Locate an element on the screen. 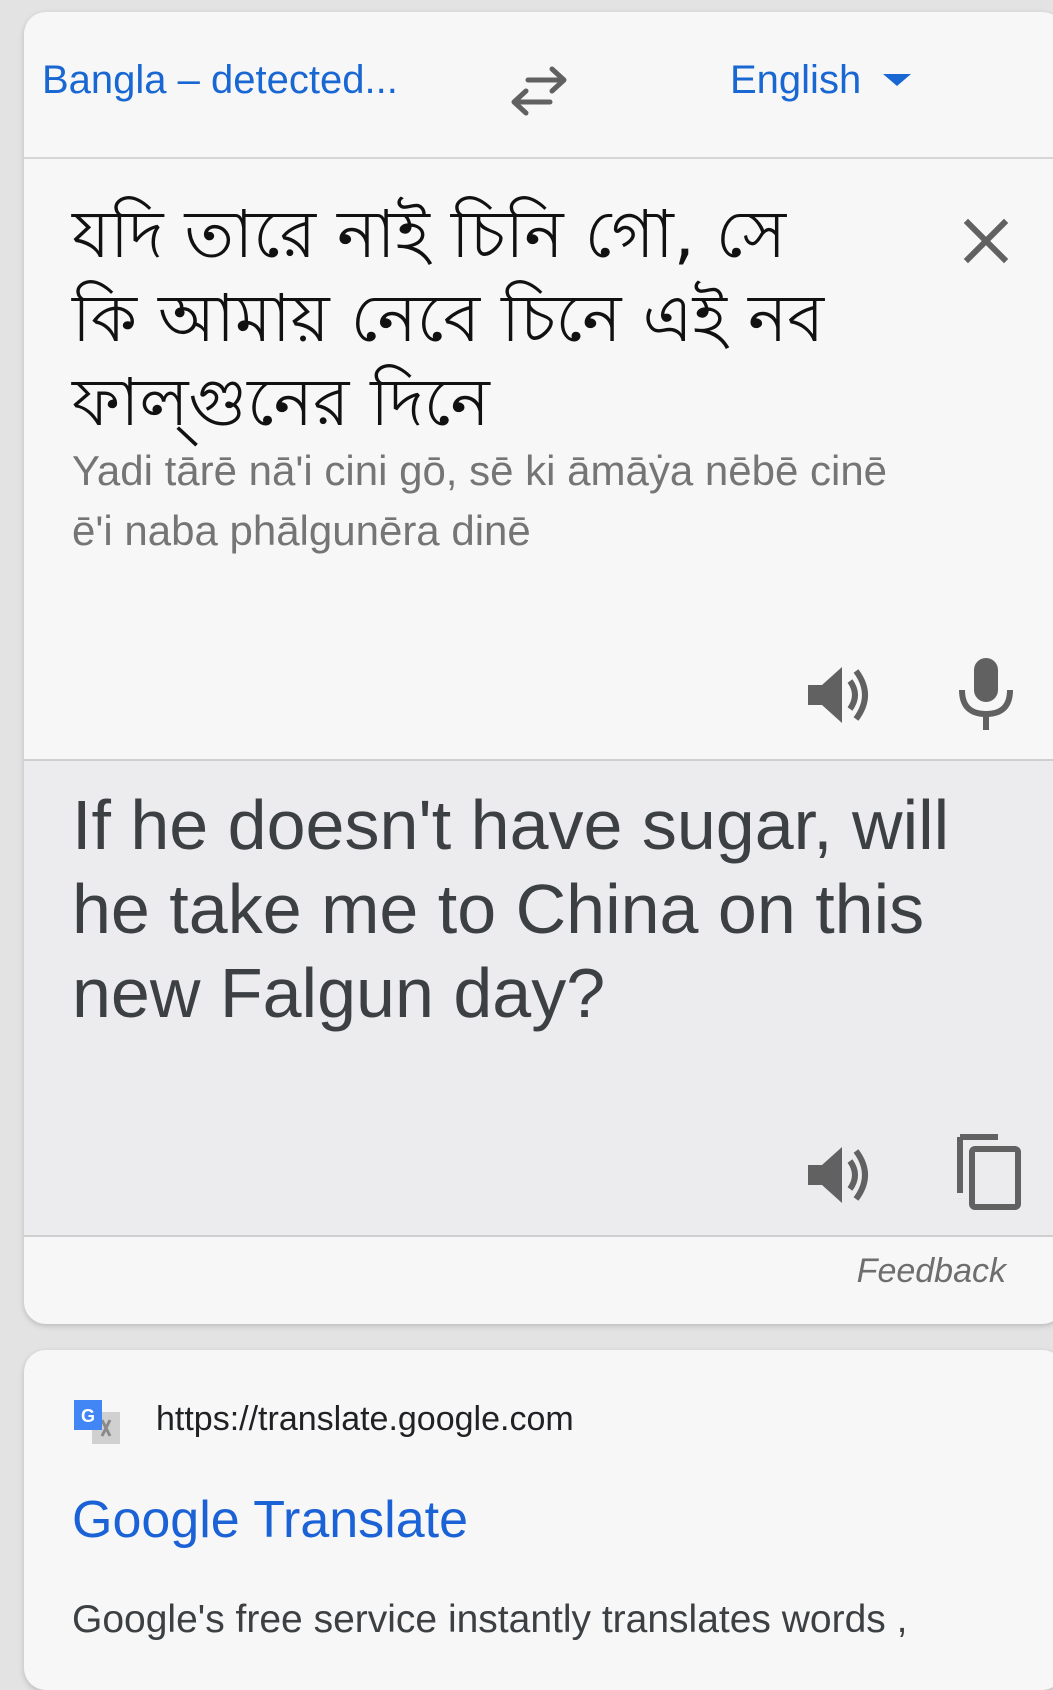  microphone-button is located at coordinates (986, 694).